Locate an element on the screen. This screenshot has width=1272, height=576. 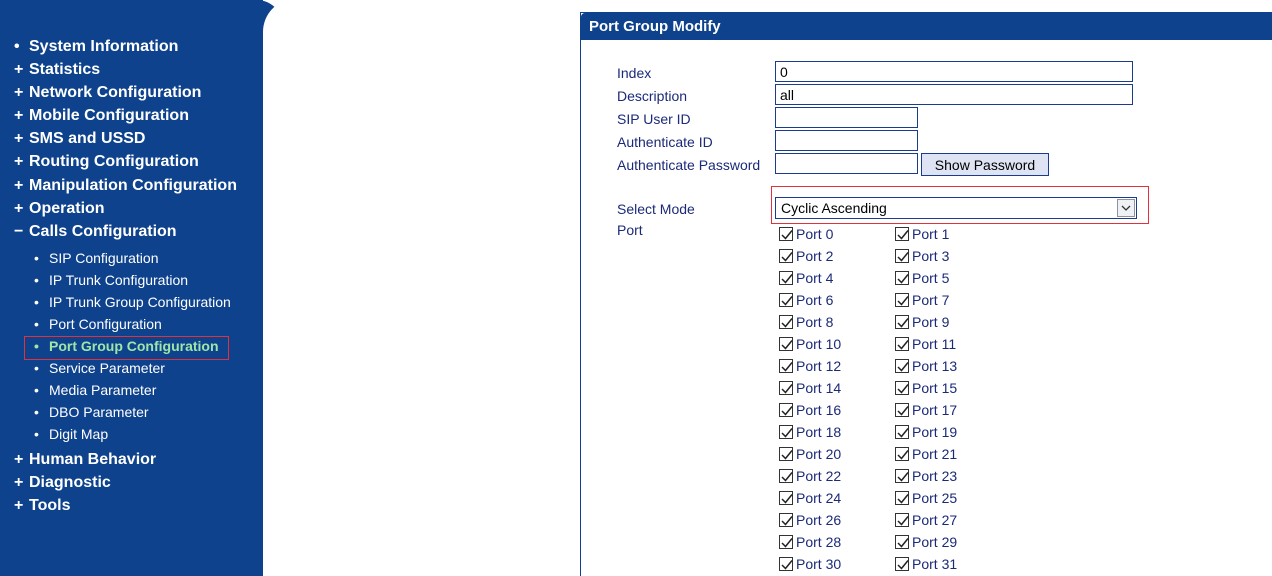
select-mode-dropdown: Cyclic Ascending is located at coordinates (956, 208).